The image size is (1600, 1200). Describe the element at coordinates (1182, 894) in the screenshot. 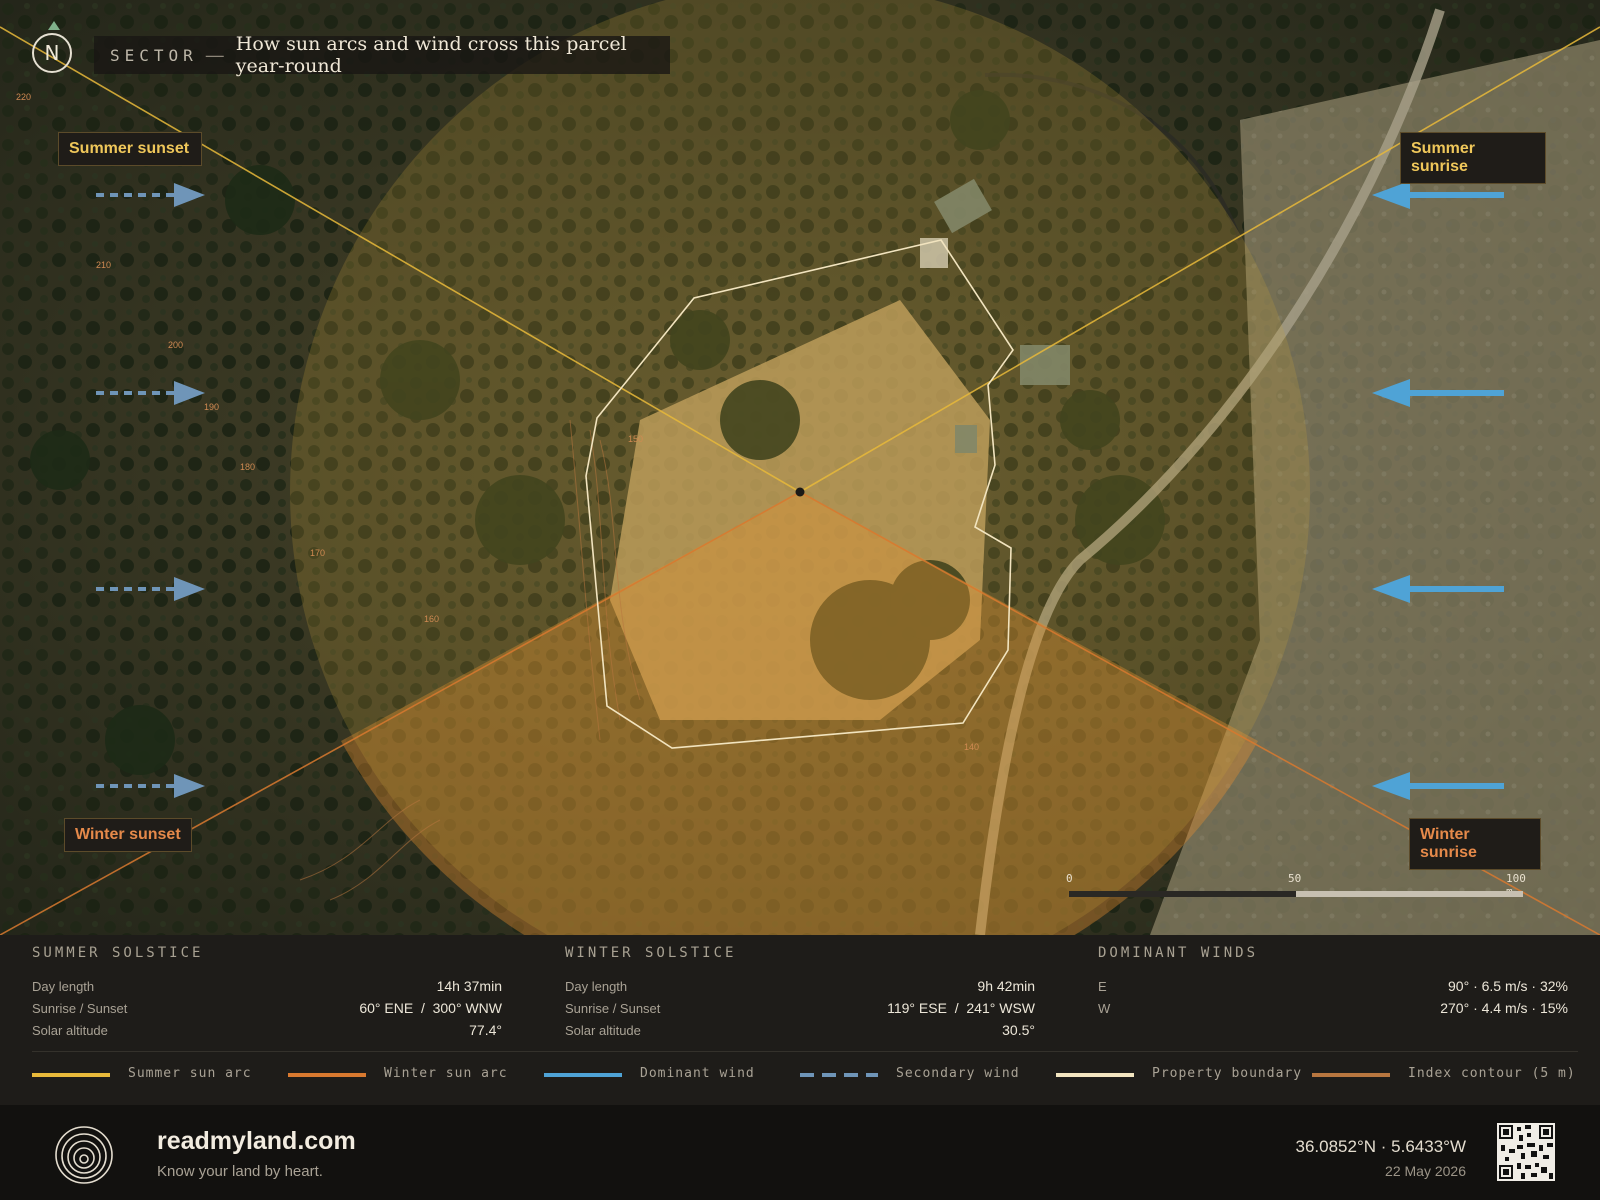

I see `scale-bar-dark-segment` at that location.